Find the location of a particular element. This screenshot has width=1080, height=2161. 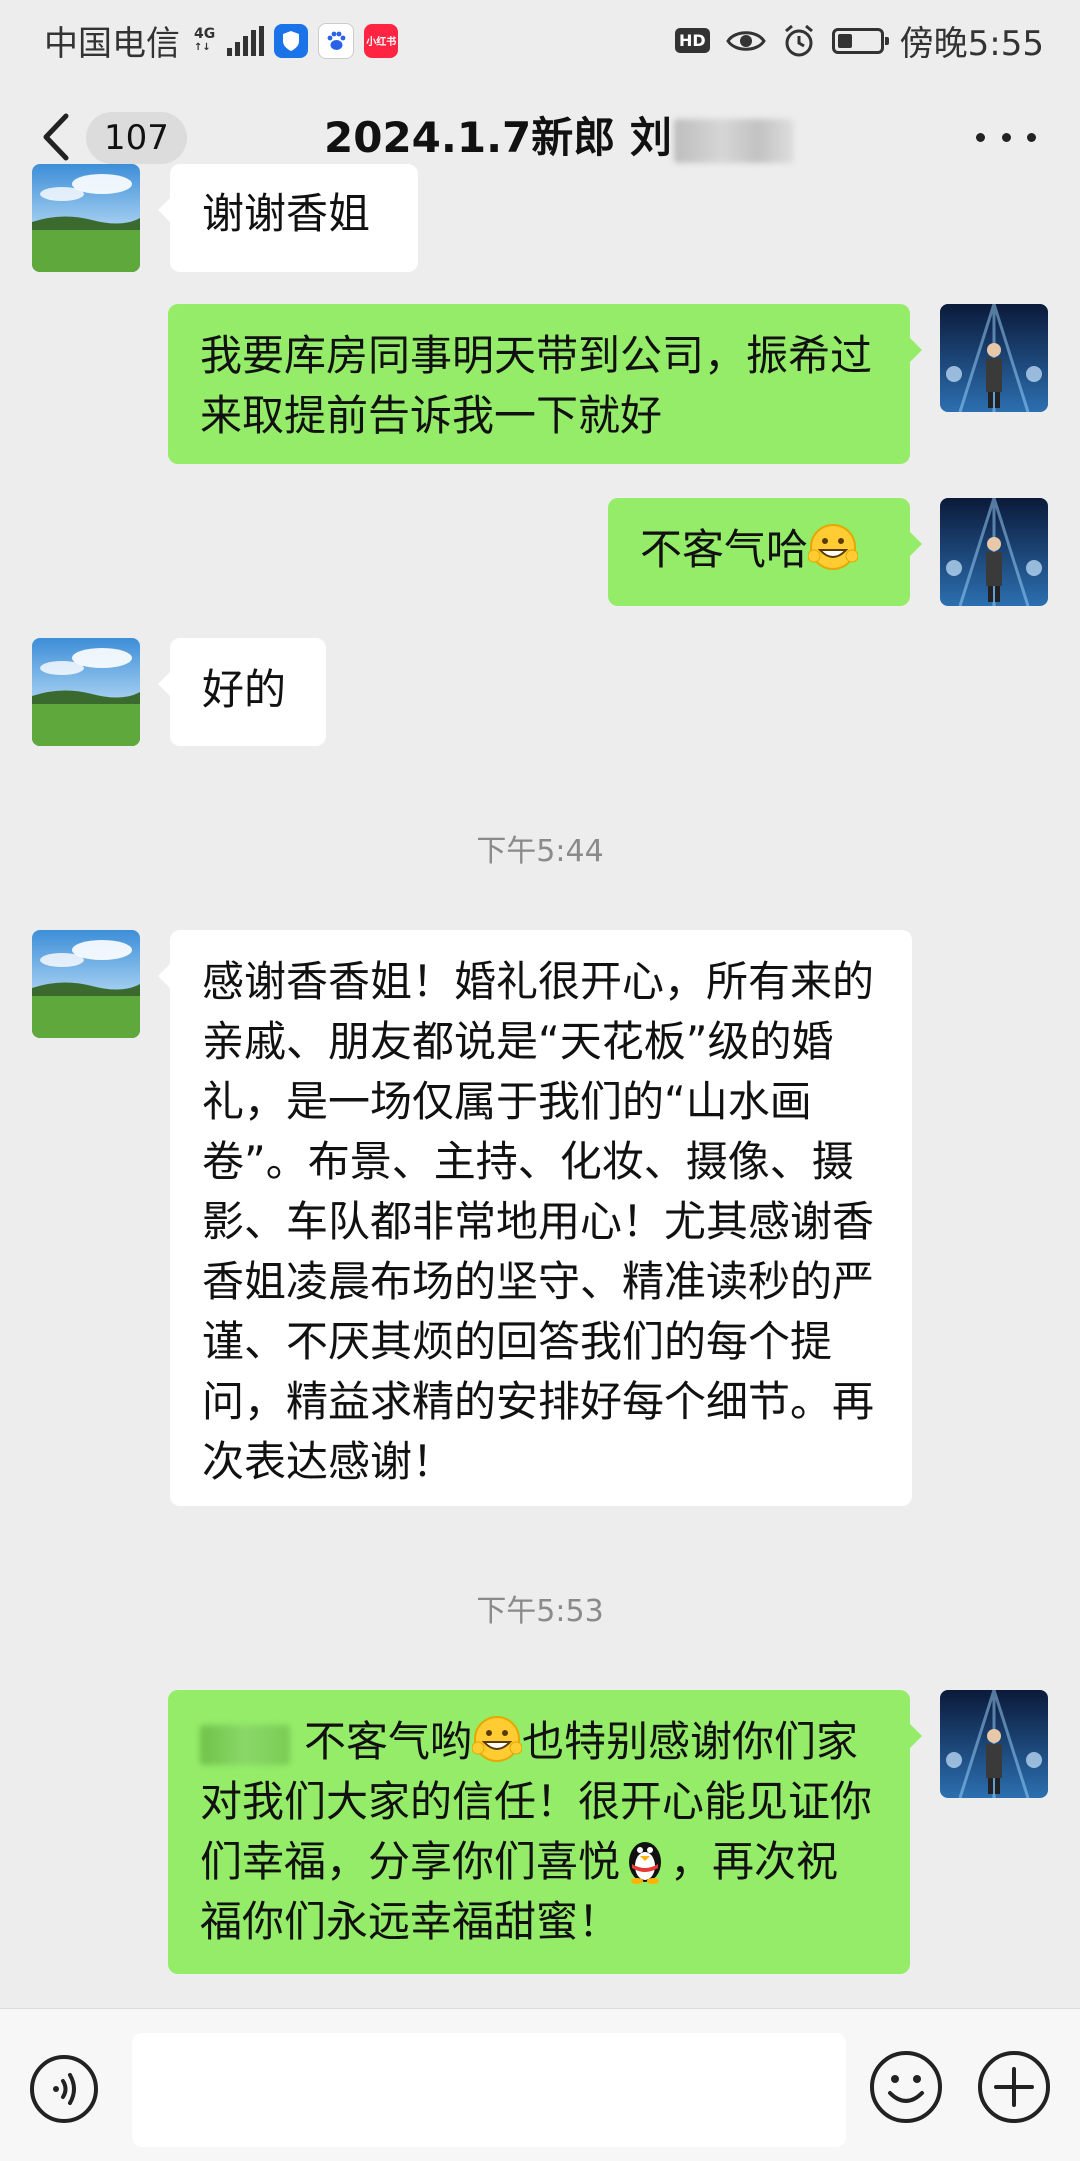

signal-icon is located at coordinates (246, 40).